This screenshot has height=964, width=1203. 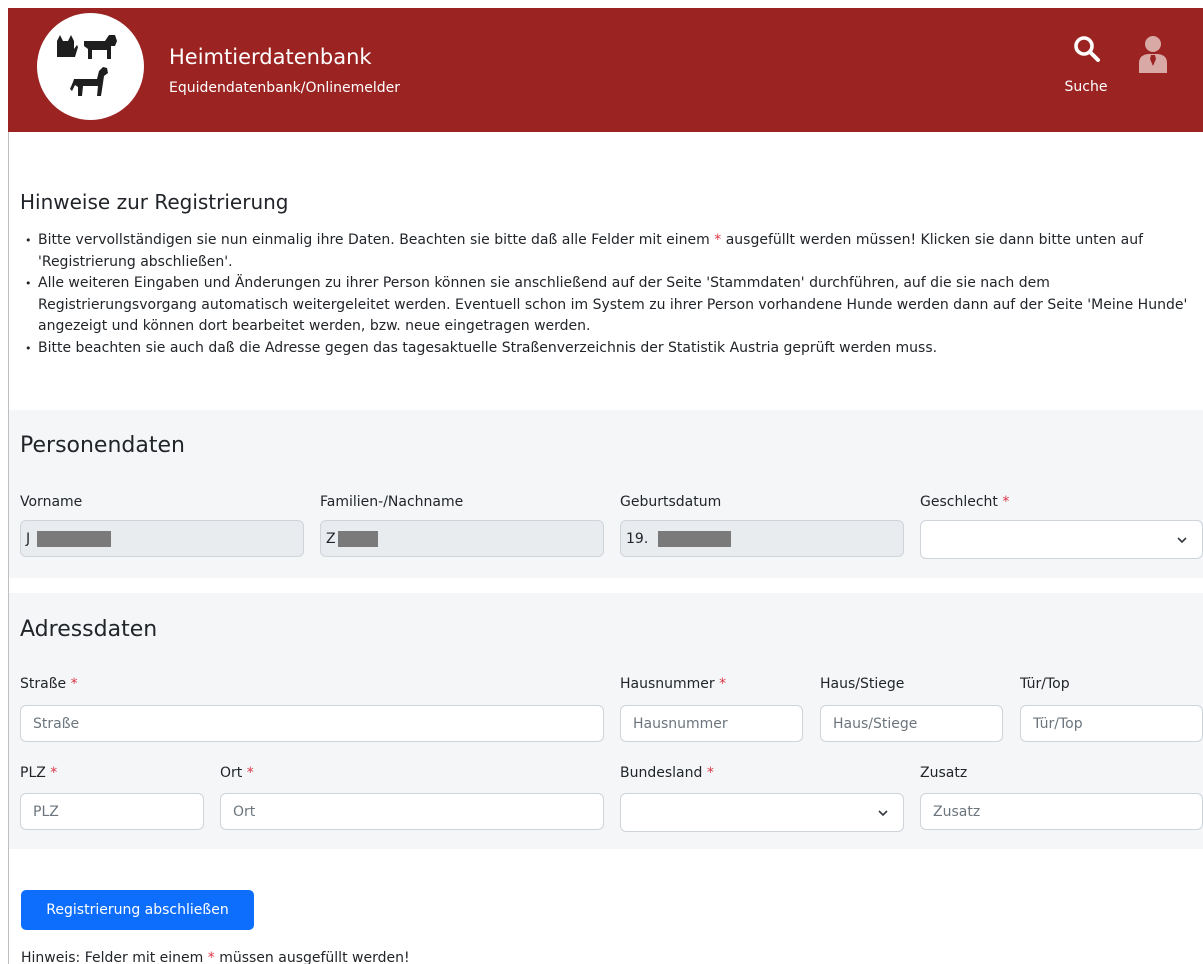 I want to click on app-title: Heimtierdatenbank, so click(x=270, y=57).